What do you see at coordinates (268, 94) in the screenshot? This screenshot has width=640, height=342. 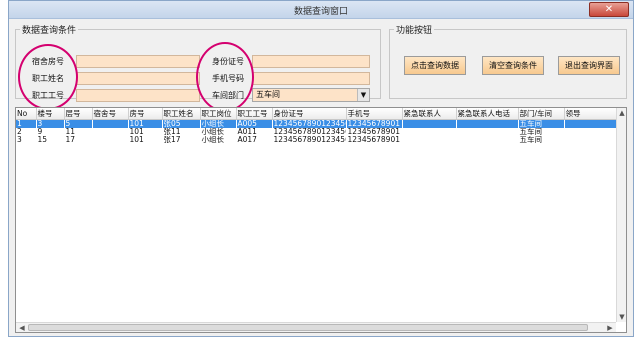 I see `department-select-value: 五车间` at bounding box center [268, 94].